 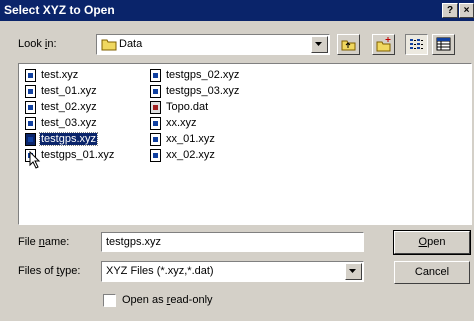 I want to click on file-item-name: test_03.xyz, so click(x=69, y=123).